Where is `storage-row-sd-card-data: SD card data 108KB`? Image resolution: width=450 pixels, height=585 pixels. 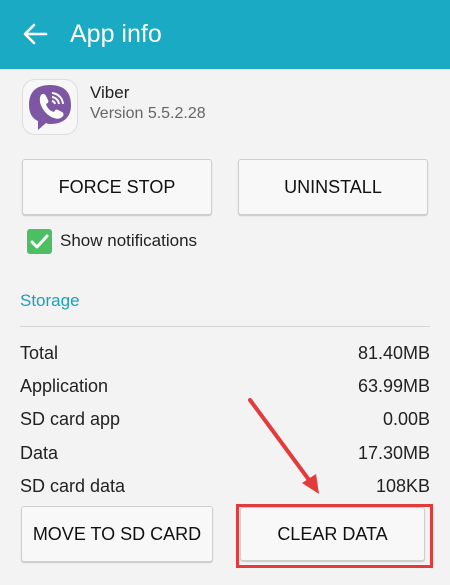 storage-row-sd-card-data: SD card data 108KB is located at coordinates (225, 488).